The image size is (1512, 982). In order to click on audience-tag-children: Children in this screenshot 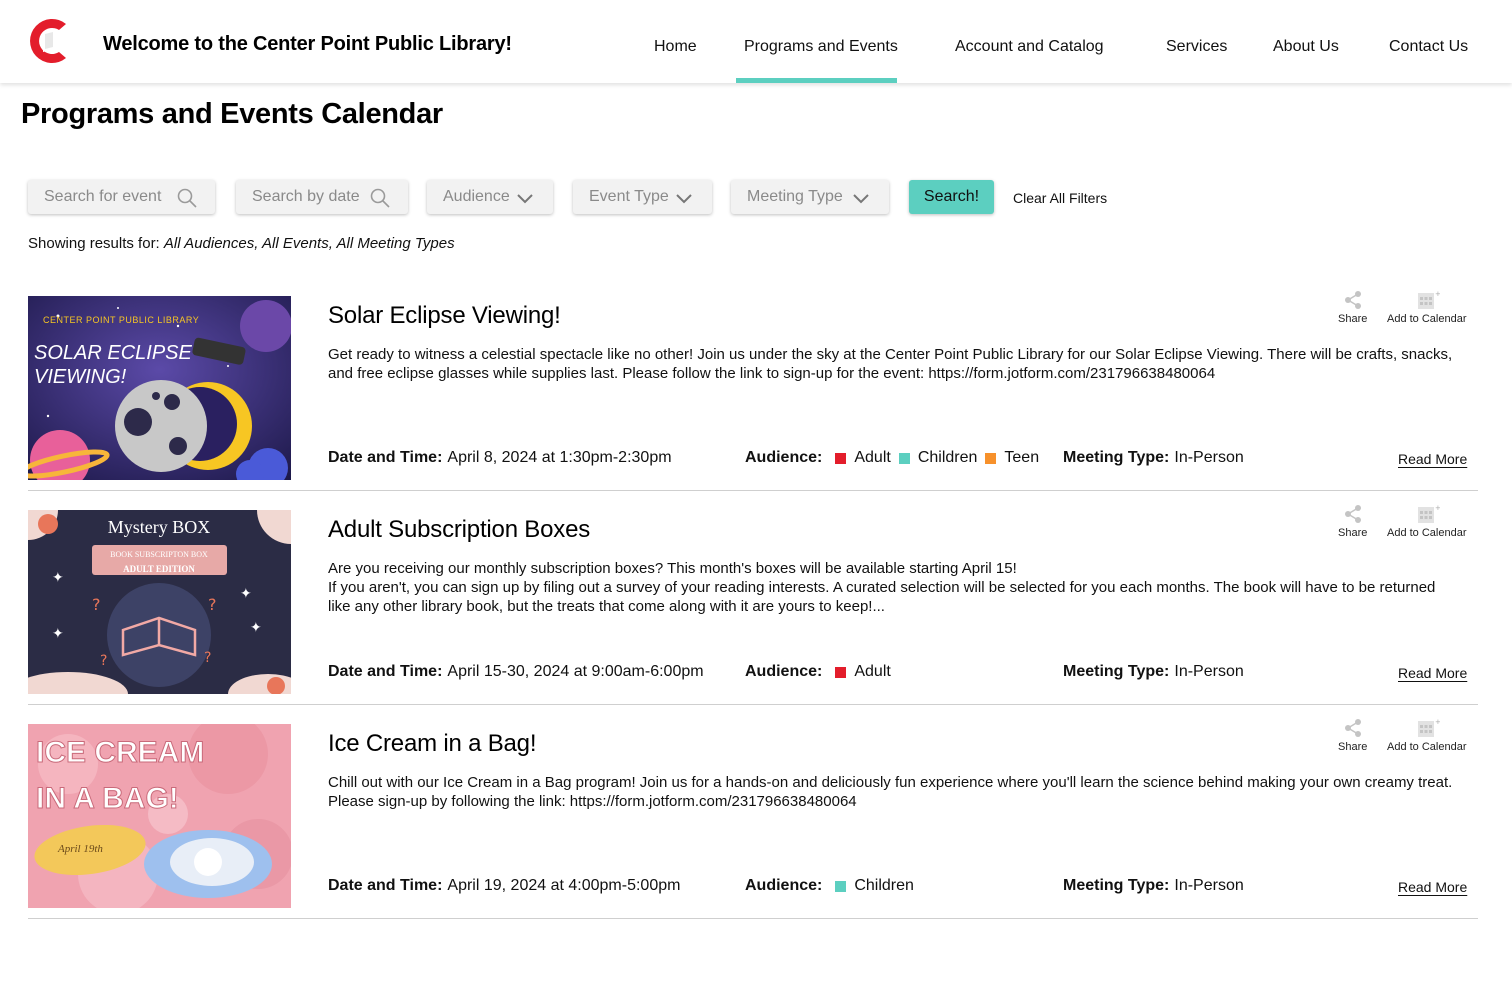, I will do `click(938, 458)`.